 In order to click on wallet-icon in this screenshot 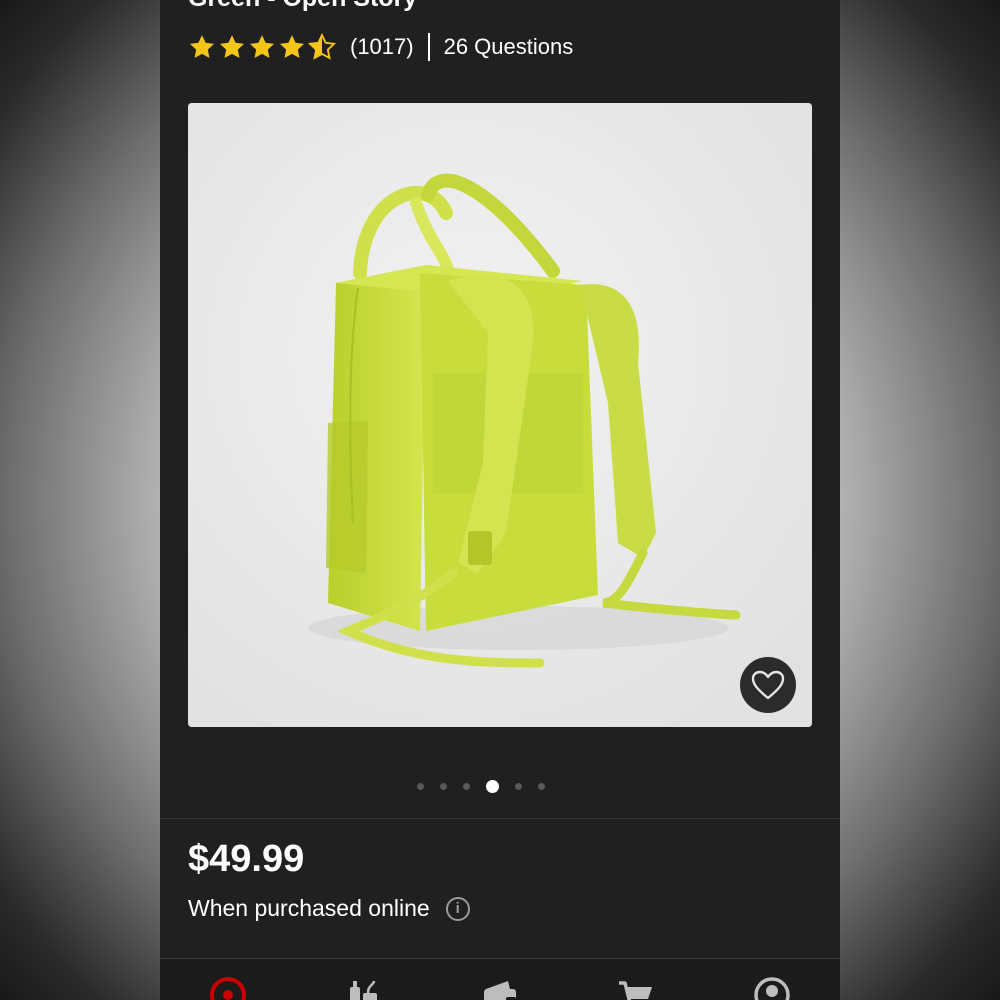, I will do `click(500, 987)`.